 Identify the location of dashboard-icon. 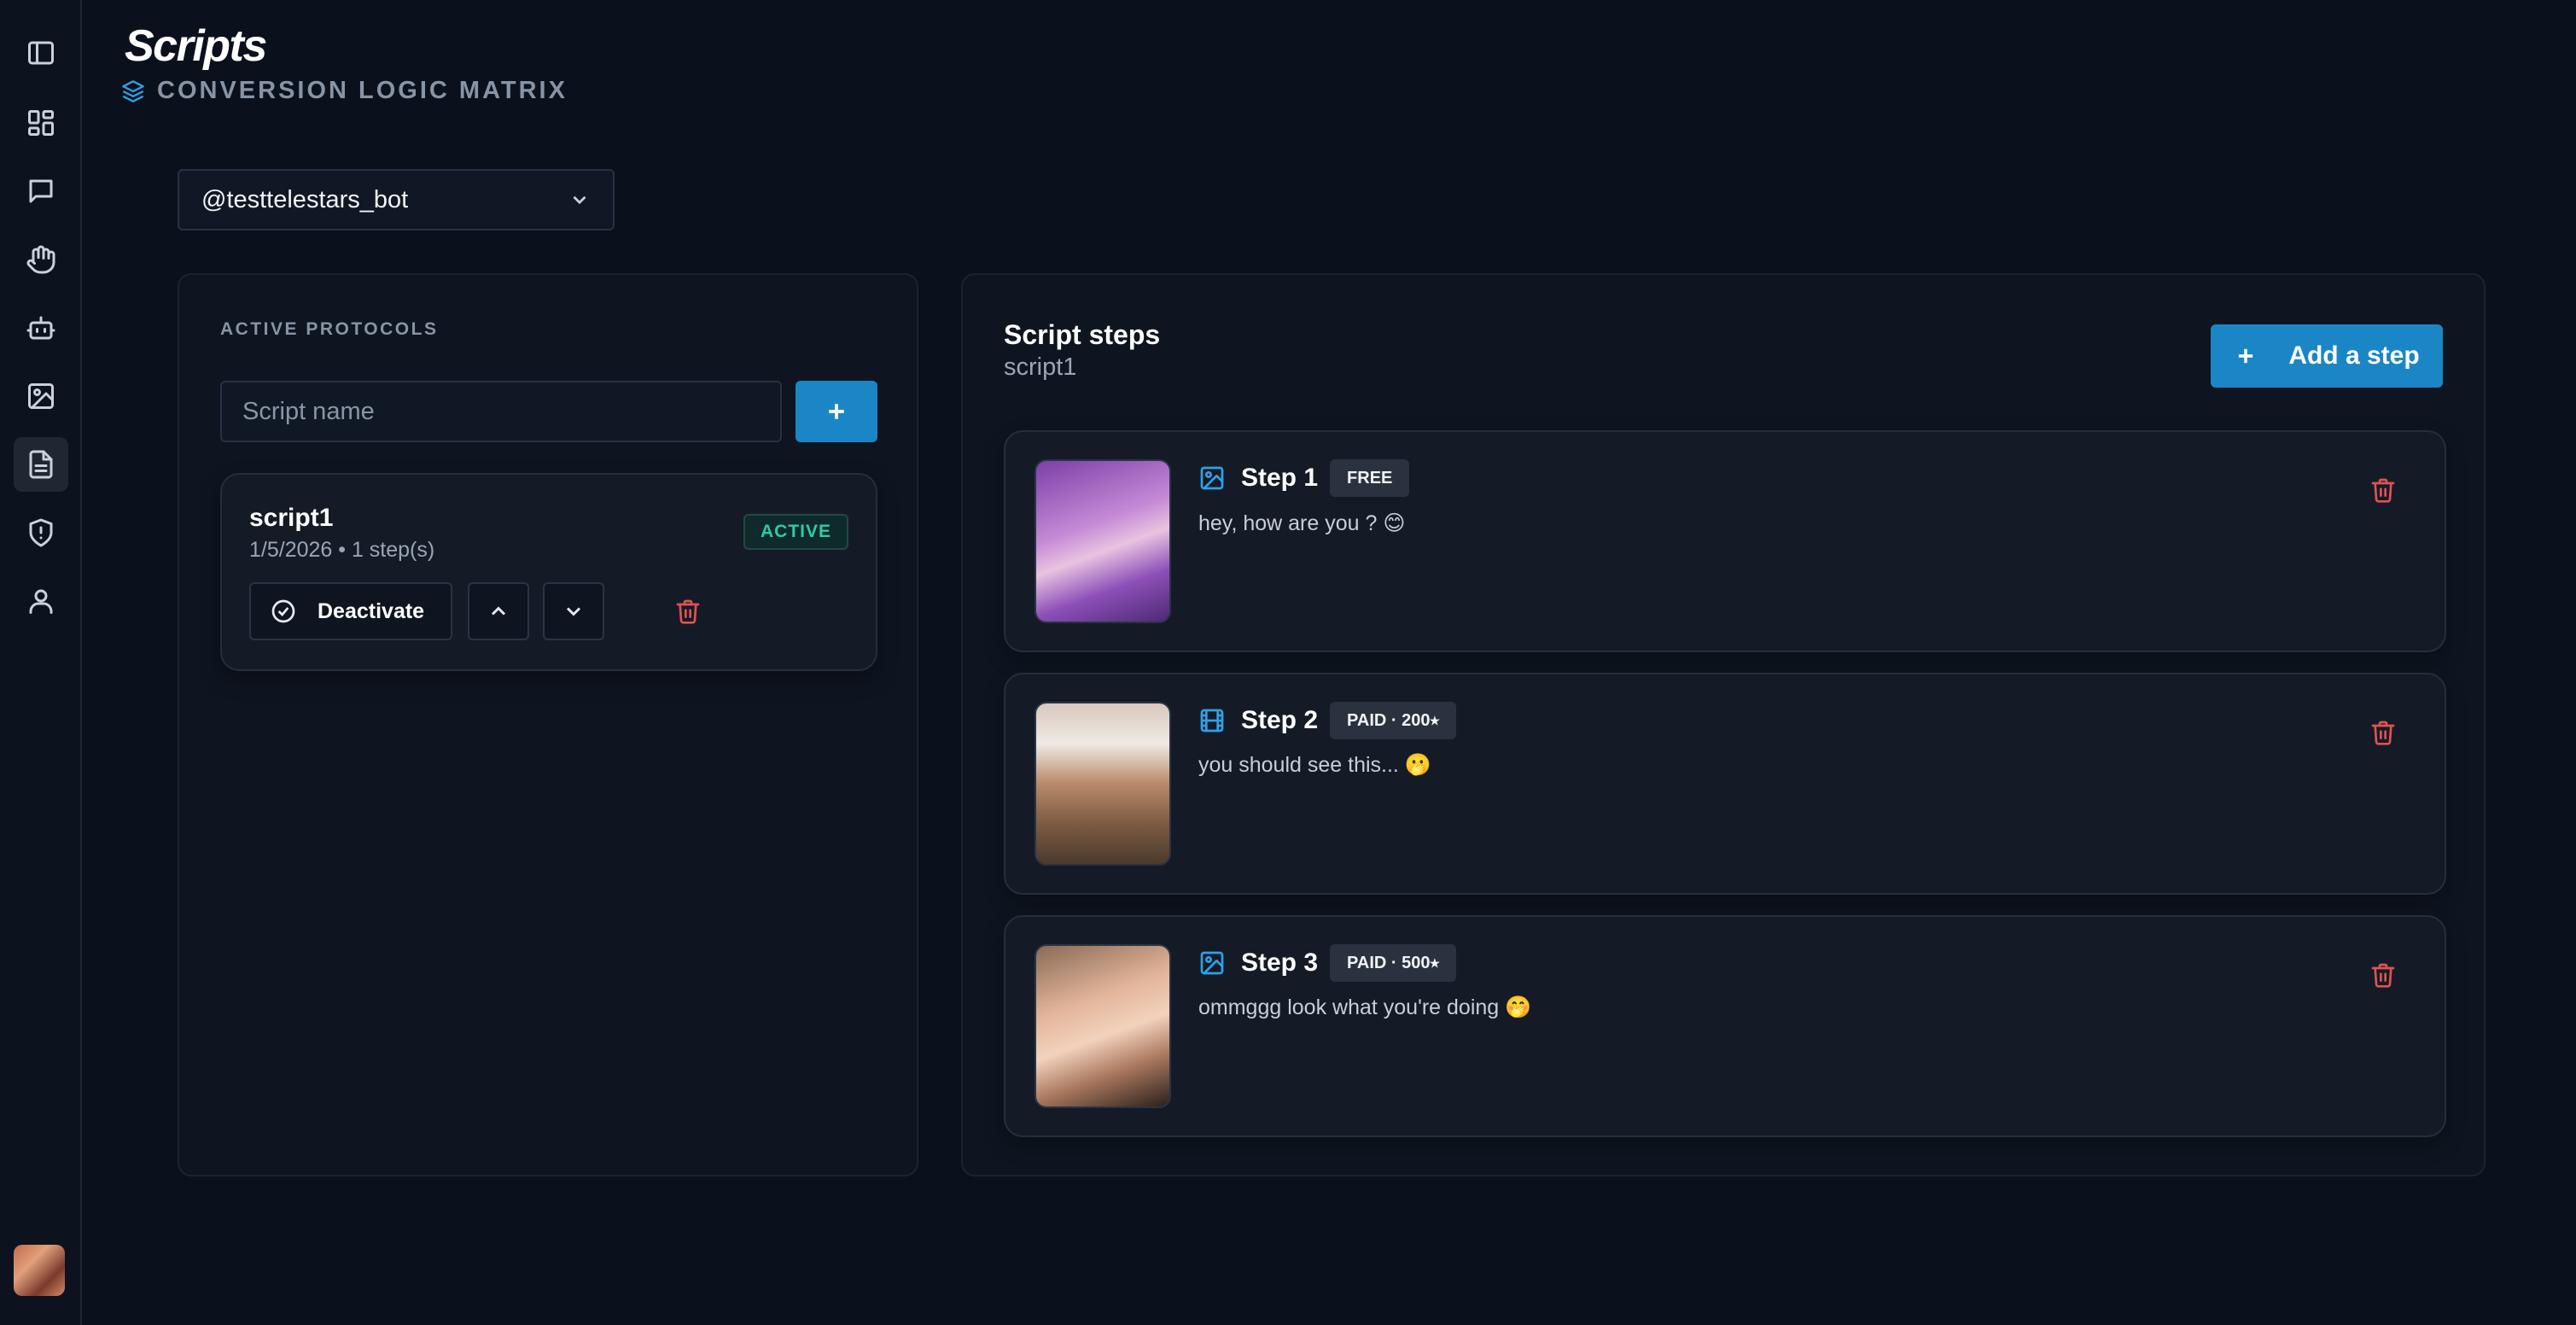
(41, 123).